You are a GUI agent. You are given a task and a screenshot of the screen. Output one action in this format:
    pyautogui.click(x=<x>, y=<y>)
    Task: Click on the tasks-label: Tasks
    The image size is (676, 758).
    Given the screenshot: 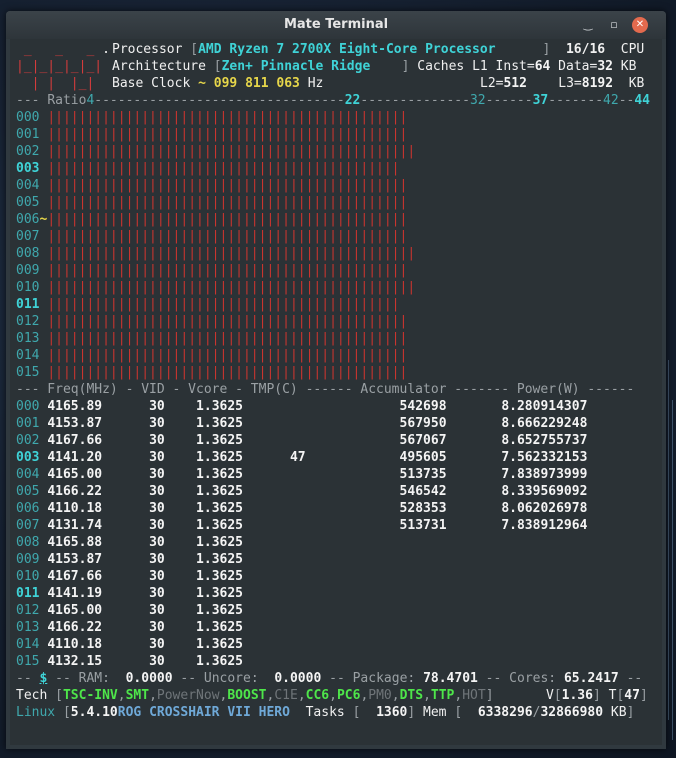 What is the action you would take?
    pyautogui.click(x=325, y=712)
    